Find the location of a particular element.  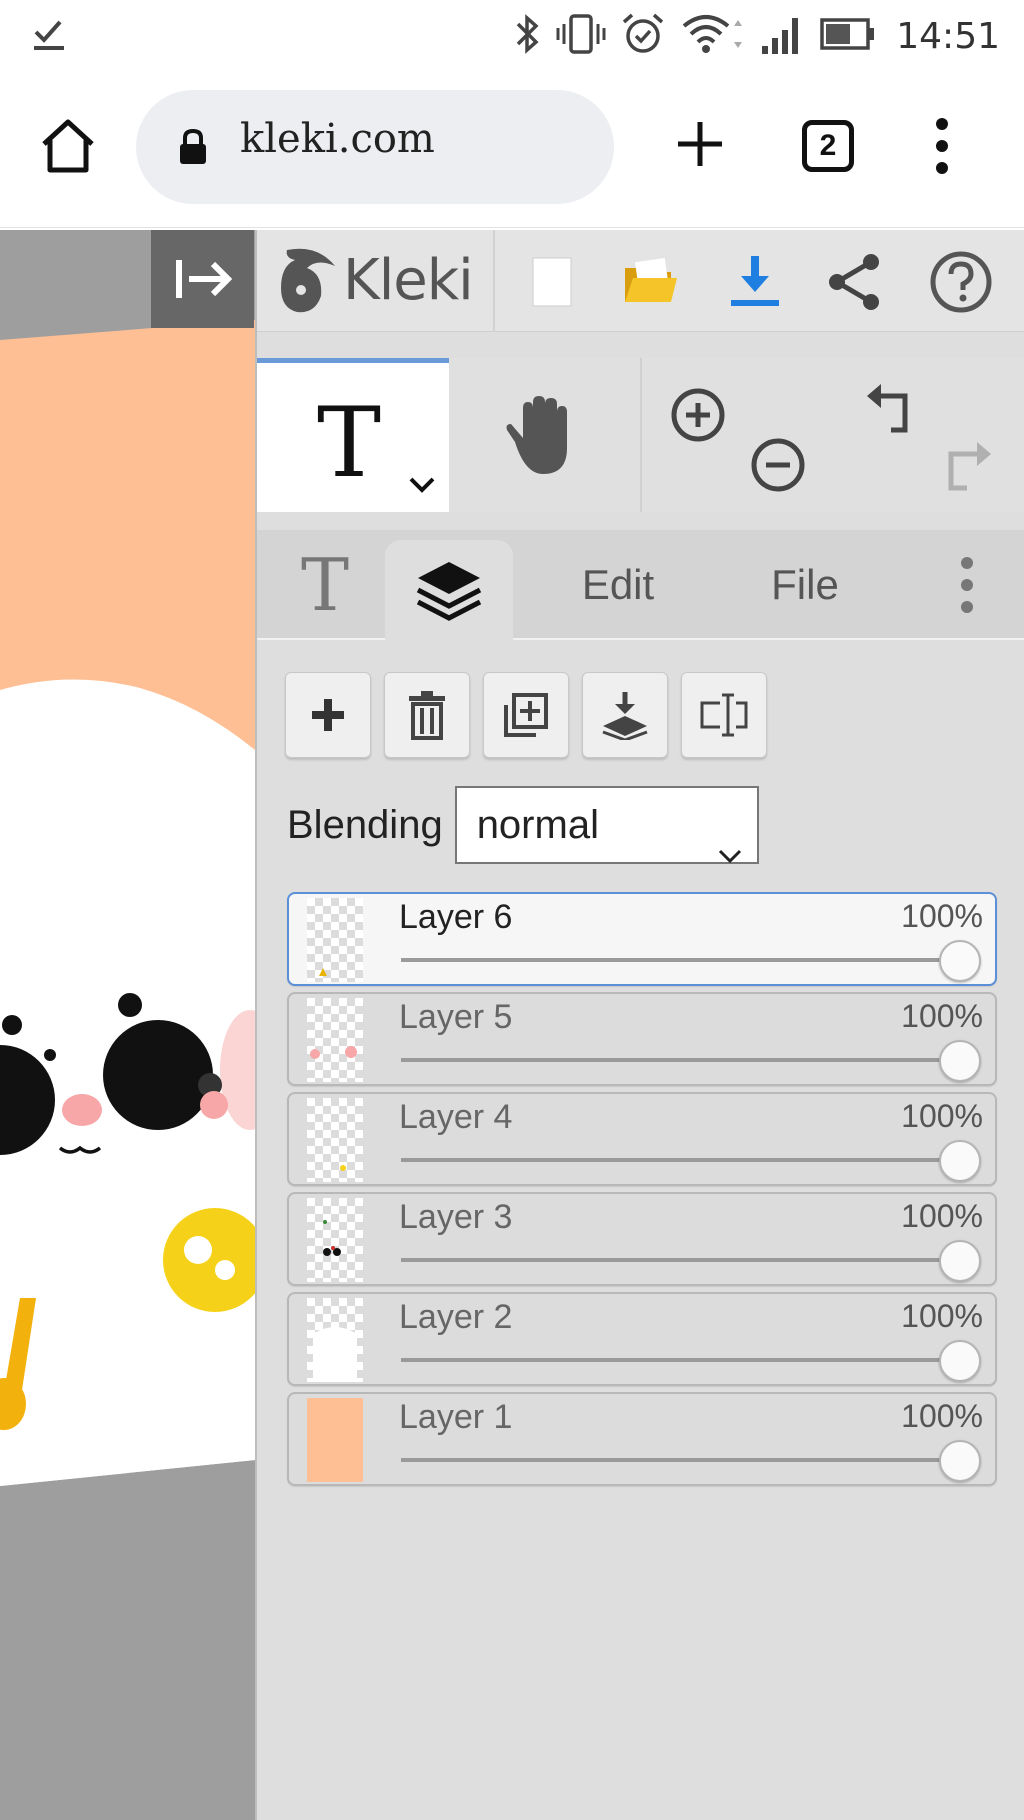

browser-menu-button is located at coordinates (942, 146).